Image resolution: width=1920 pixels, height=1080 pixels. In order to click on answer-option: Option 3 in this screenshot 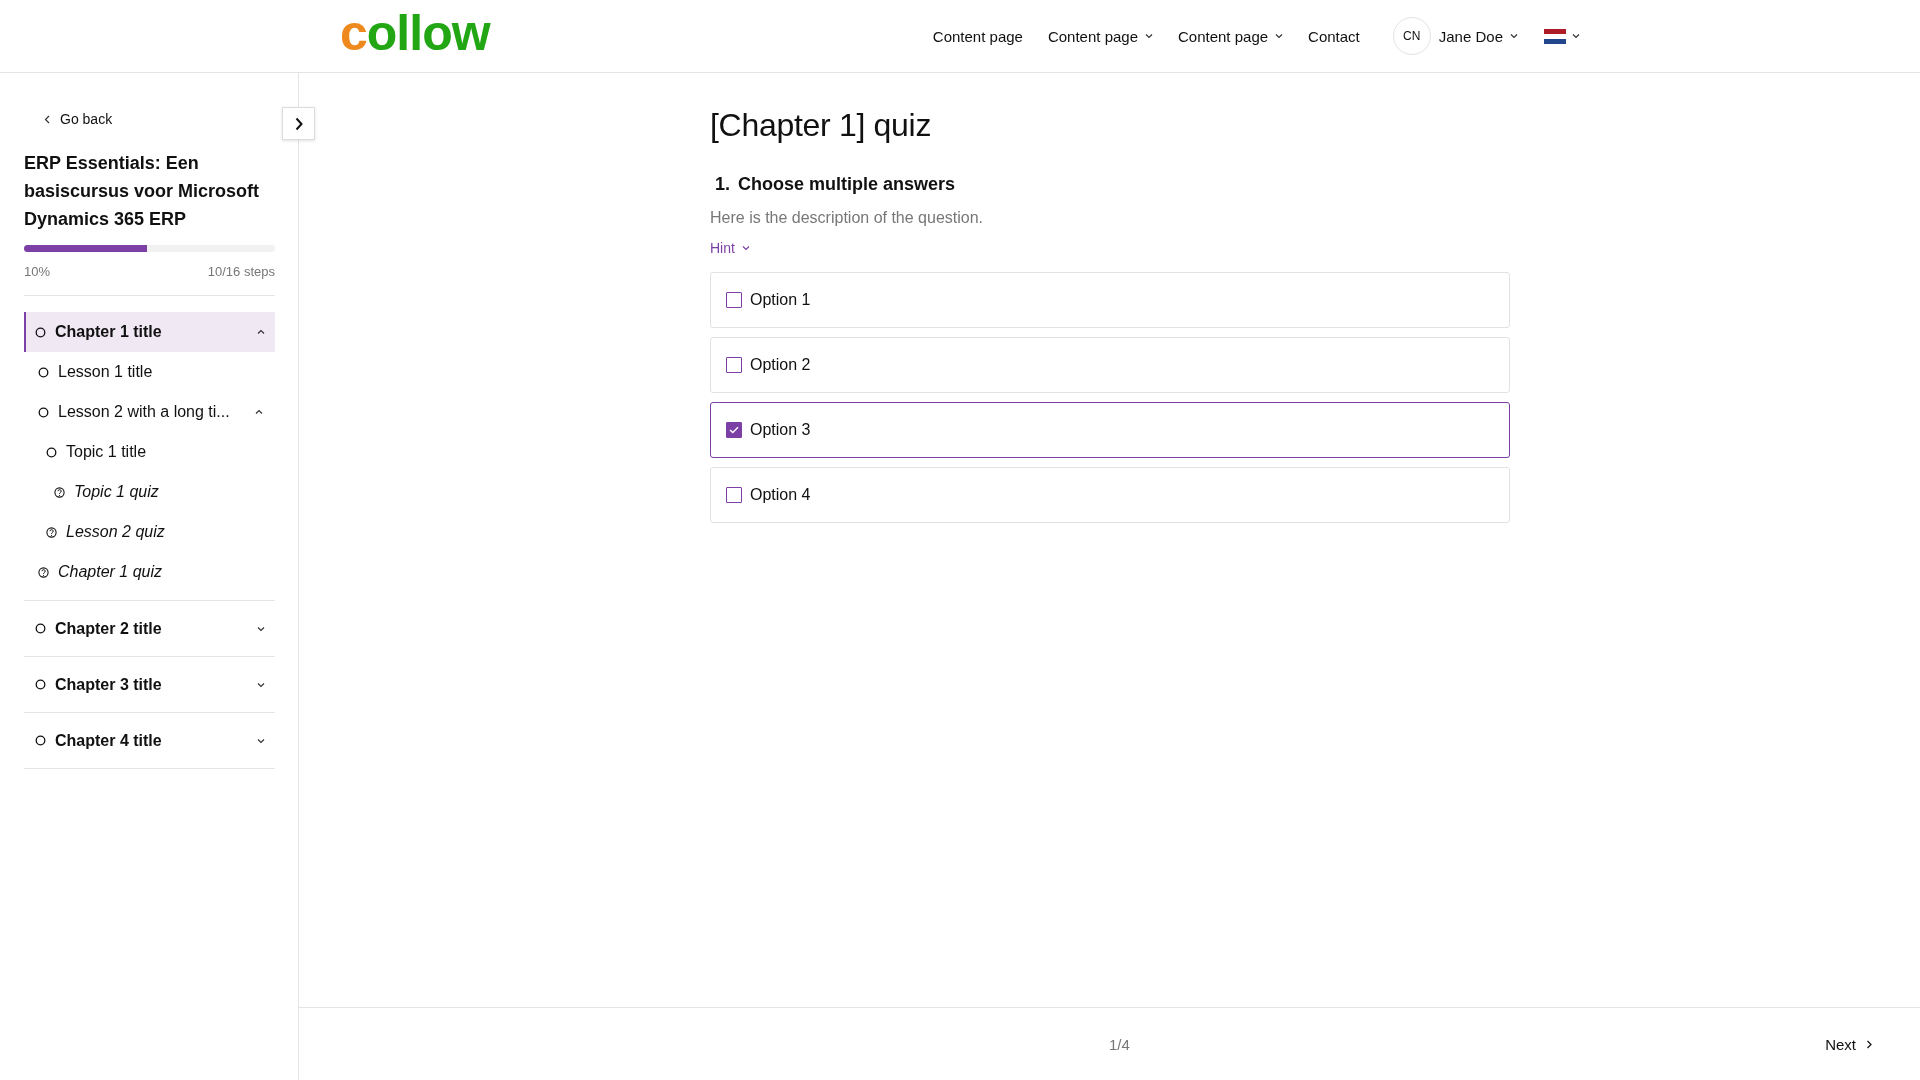, I will do `click(1110, 430)`.